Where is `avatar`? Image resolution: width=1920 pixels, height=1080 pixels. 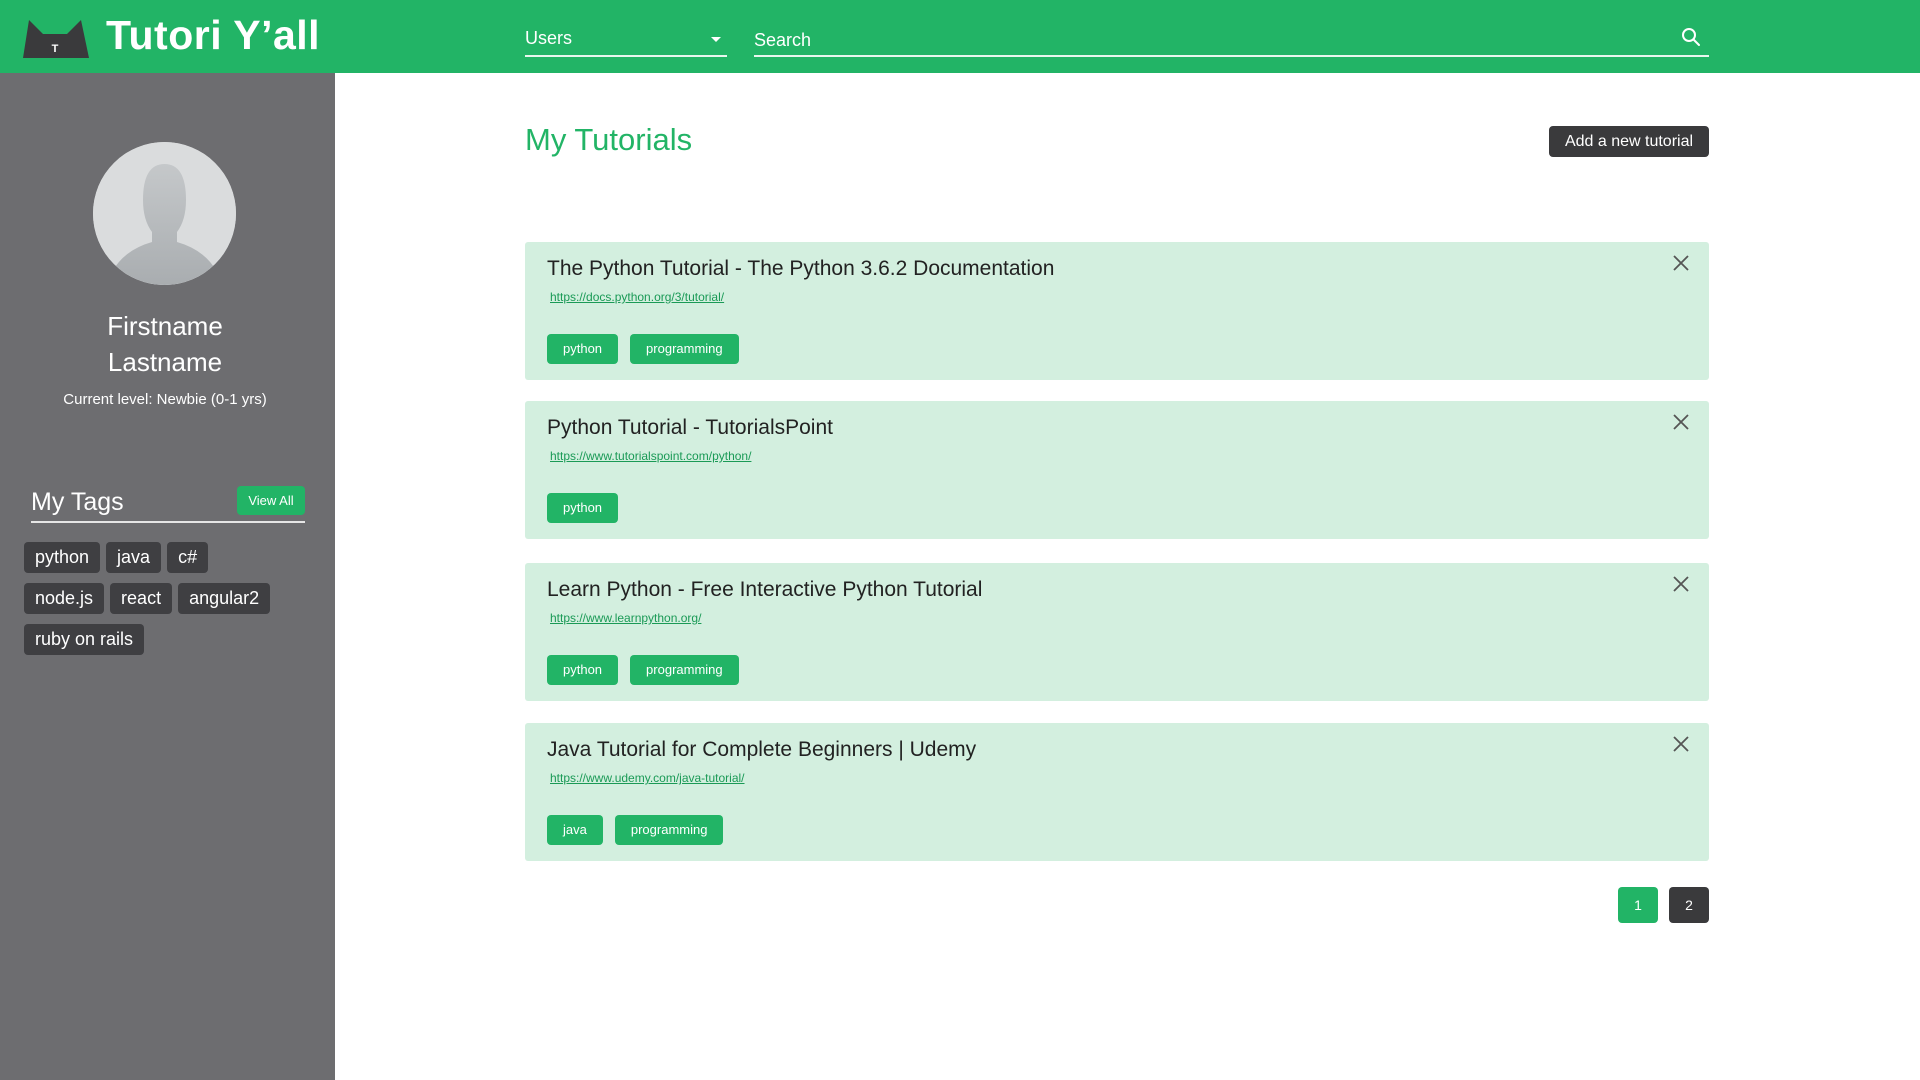 avatar is located at coordinates (164, 213).